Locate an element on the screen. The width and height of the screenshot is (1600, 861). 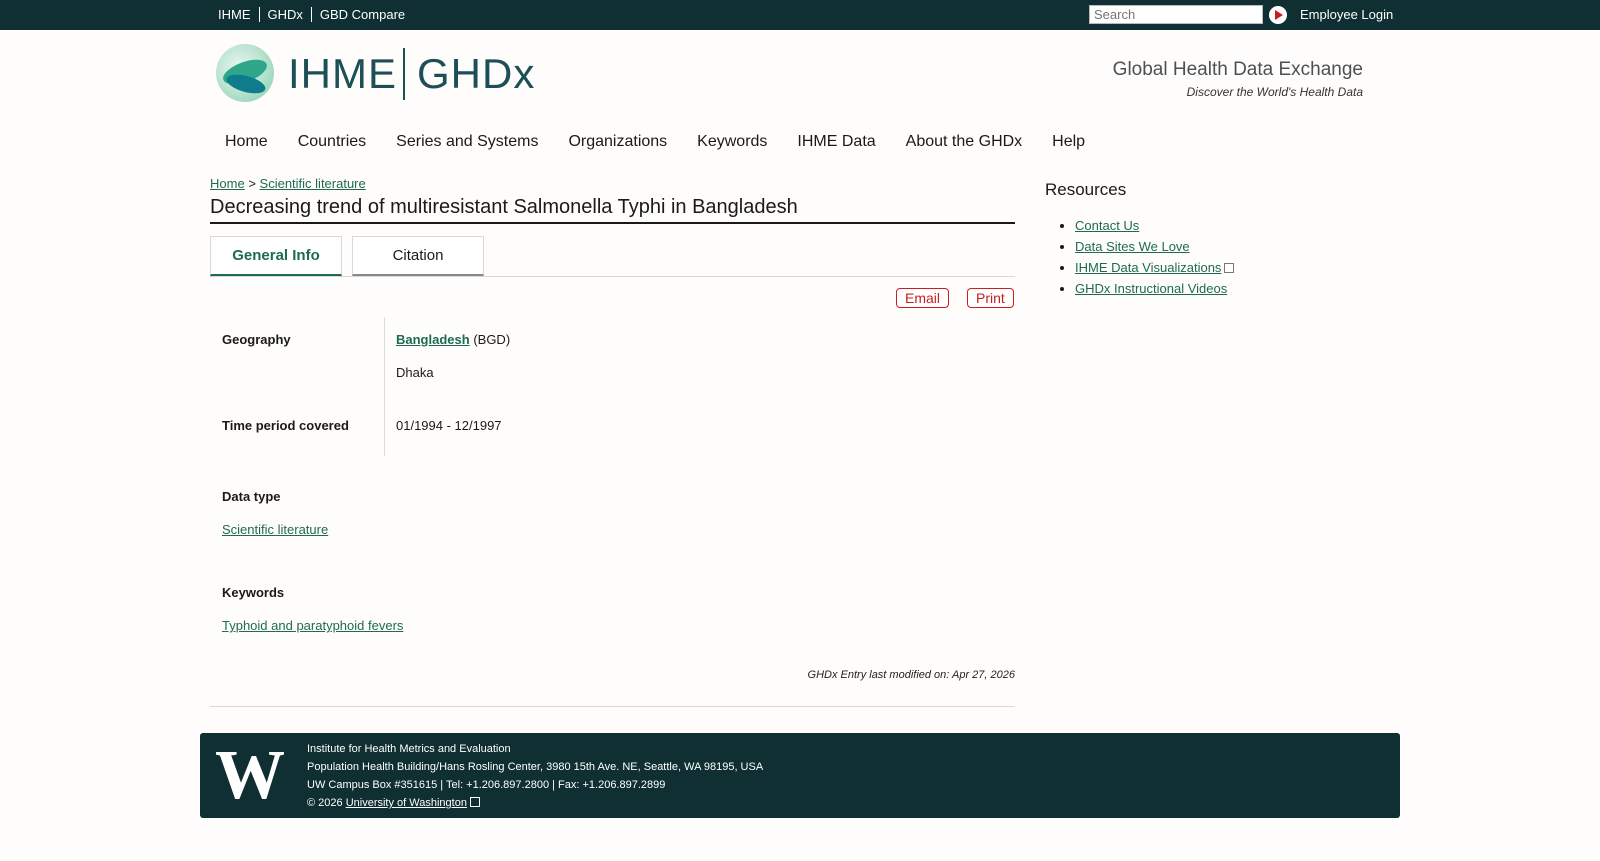
data-type-label: Data type is located at coordinates (251, 496).